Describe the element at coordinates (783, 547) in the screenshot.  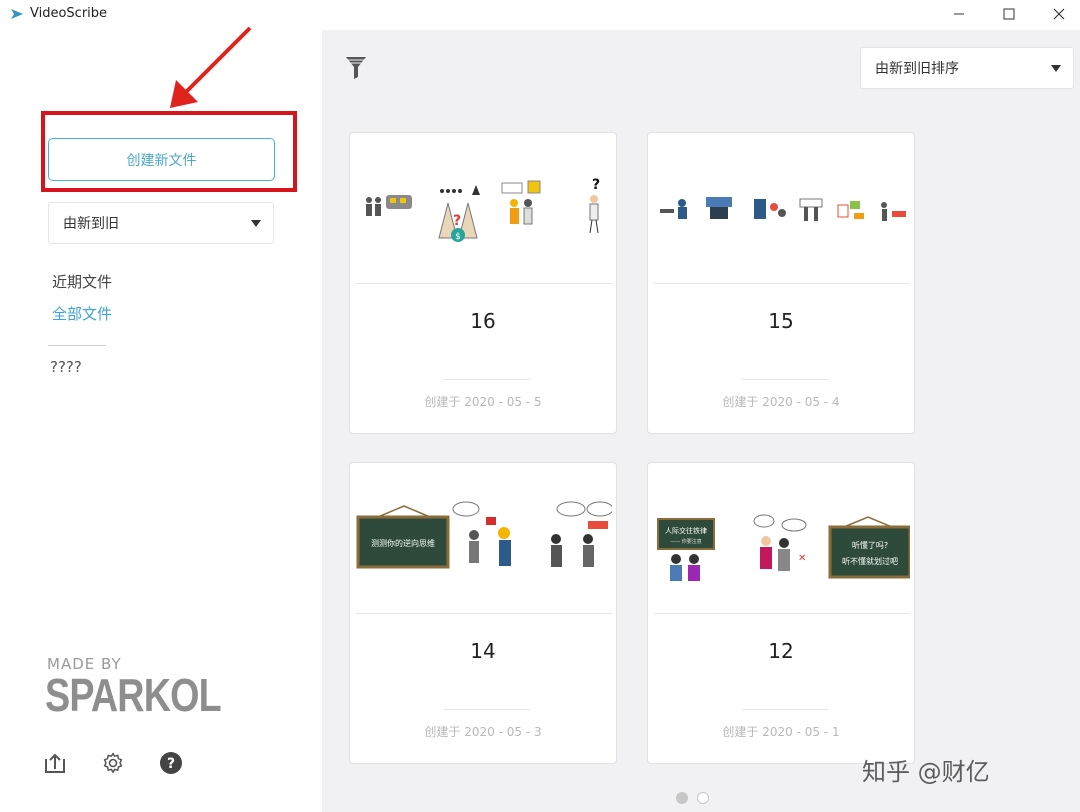
I see `project-thumbnail: 人际交往铁律 —— 你要注意 ✕ 听懂了吗? 听不懂就划过吧` at that location.